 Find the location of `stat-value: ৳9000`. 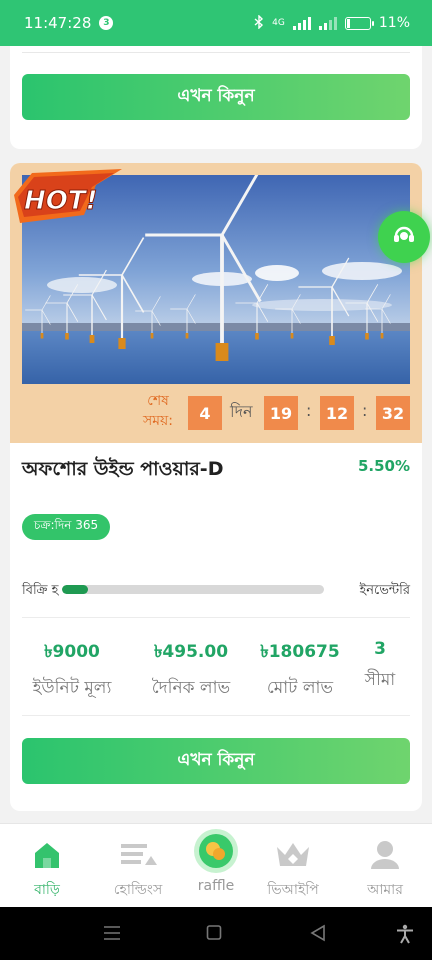

stat-value: ৳9000 is located at coordinates (72, 652).